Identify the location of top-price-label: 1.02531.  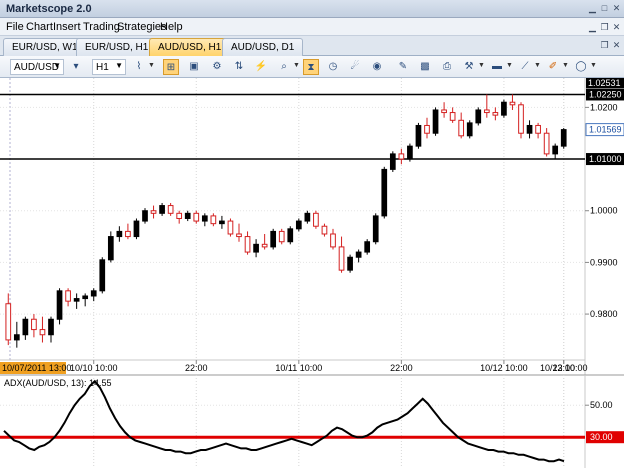
(604, 83).